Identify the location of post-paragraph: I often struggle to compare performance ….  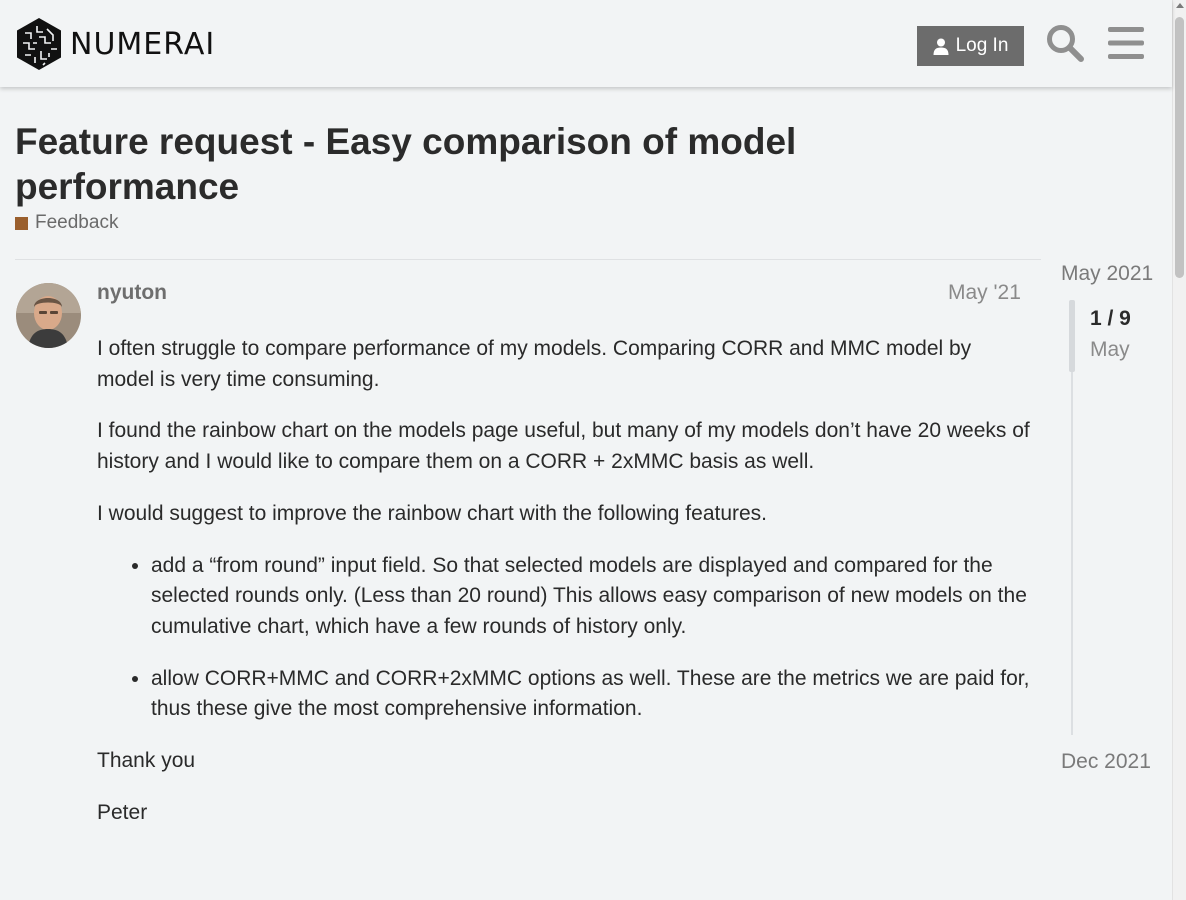
(534, 364).